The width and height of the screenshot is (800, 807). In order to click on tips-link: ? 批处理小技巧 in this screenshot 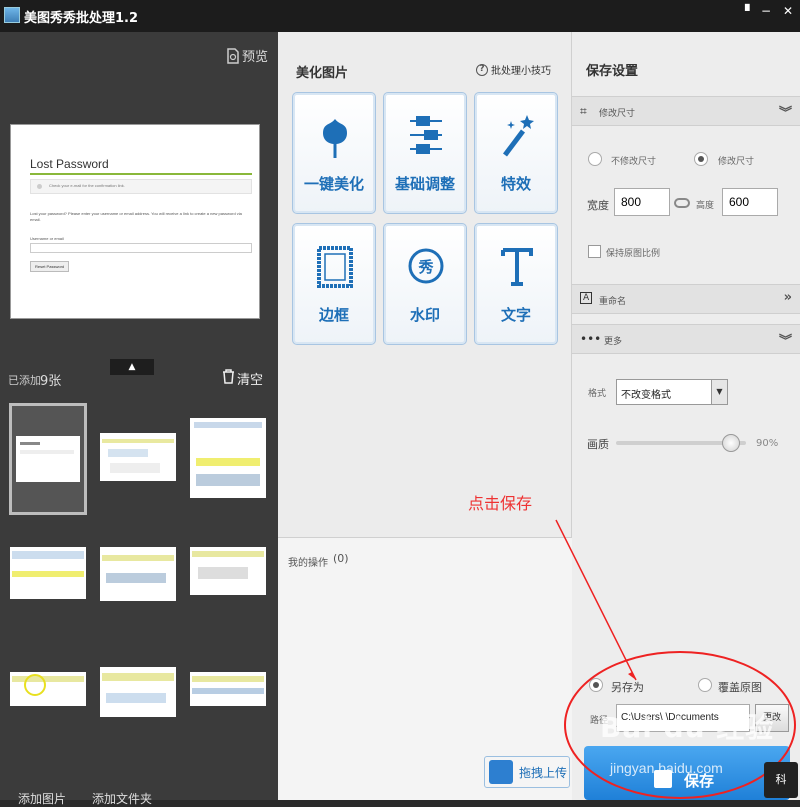, I will do `click(513, 69)`.